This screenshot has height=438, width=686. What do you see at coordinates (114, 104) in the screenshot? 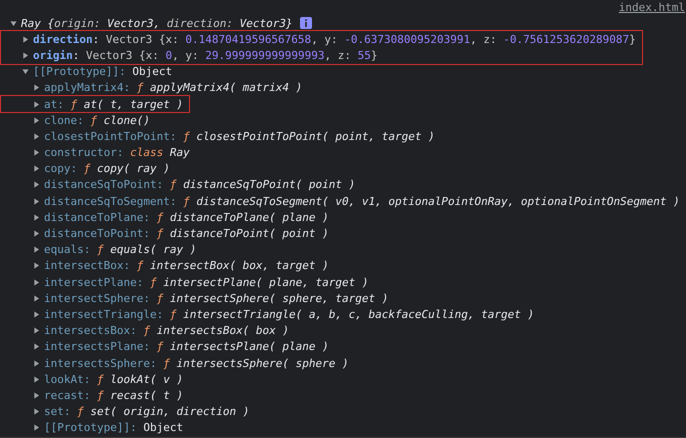
I see `method-line: at: ƒ at( t, target )` at bounding box center [114, 104].